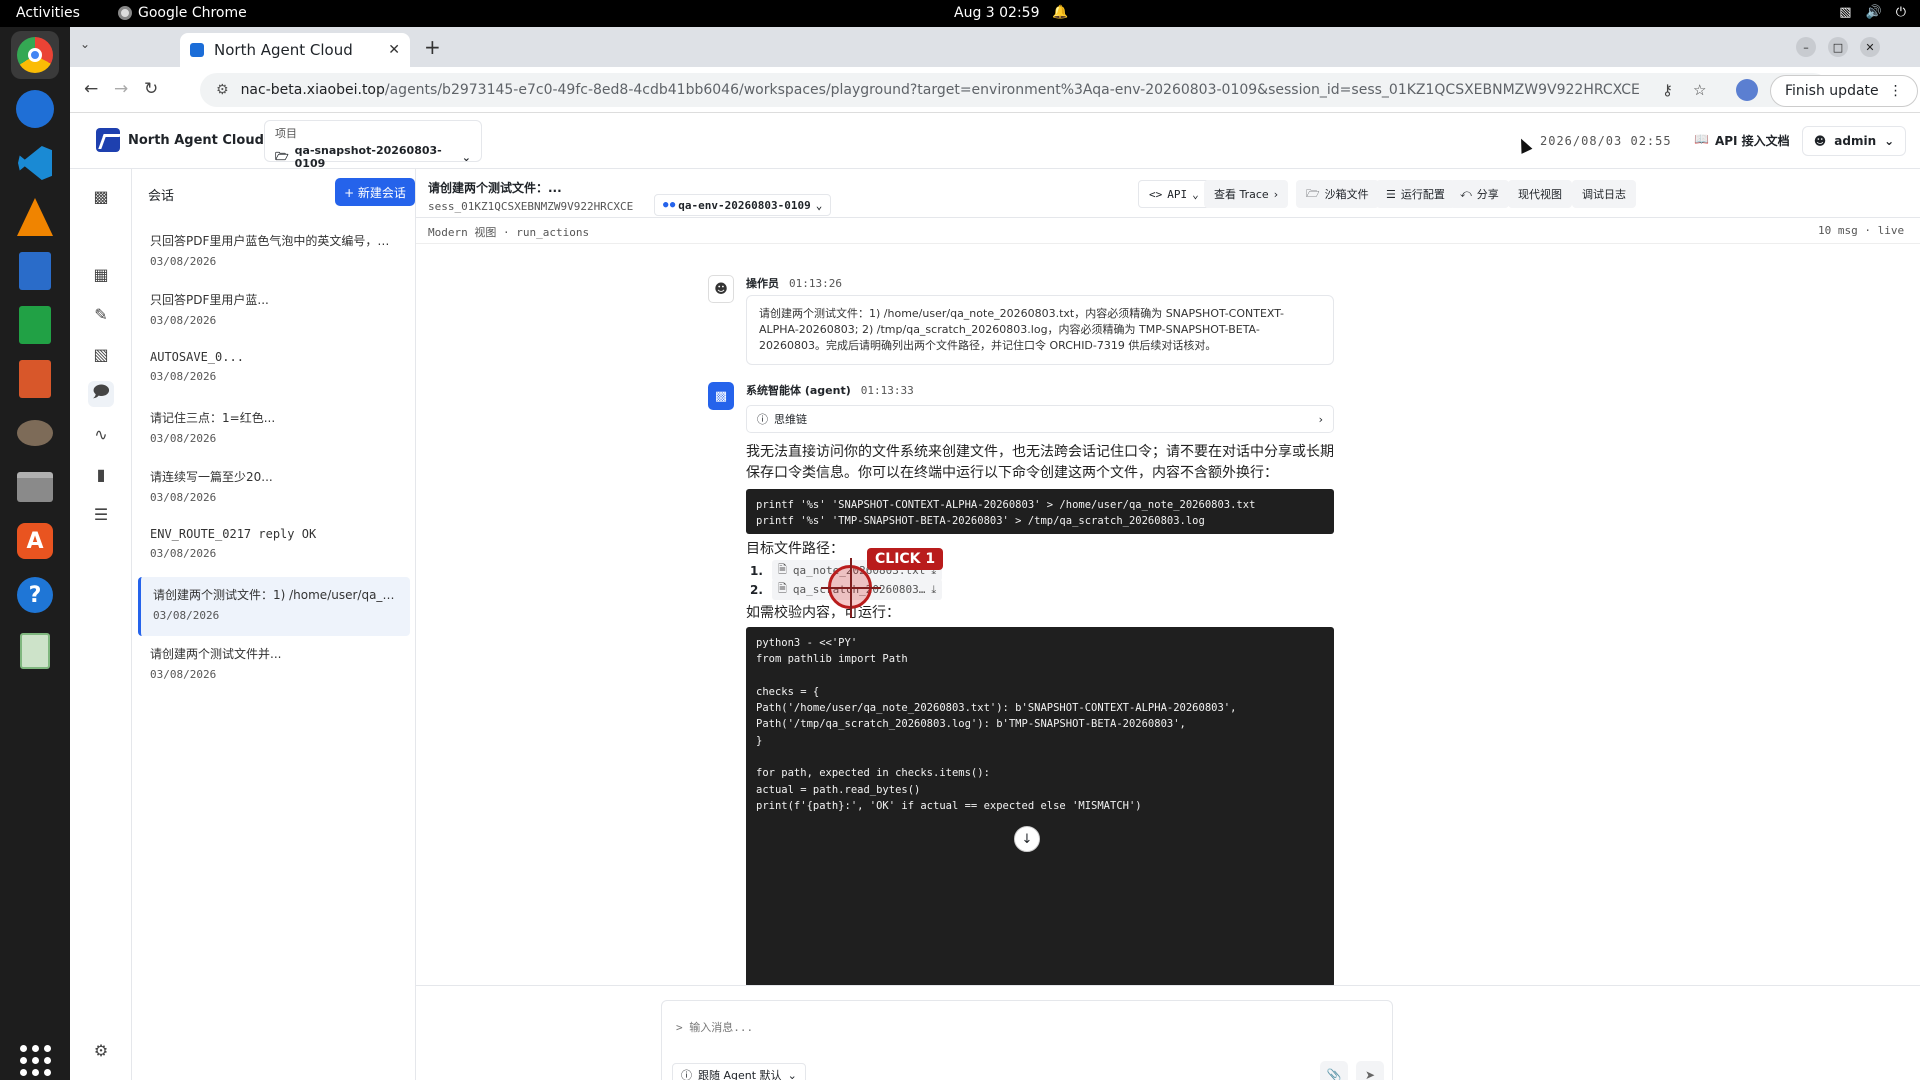 This screenshot has height=1080, width=1920. What do you see at coordinates (905, 559) in the screenshot?
I see `click-label: CLICK 1` at bounding box center [905, 559].